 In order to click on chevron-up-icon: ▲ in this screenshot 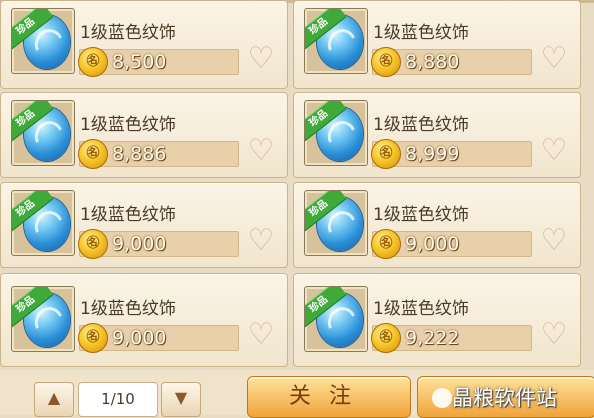, I will do `click(54, 397)`.